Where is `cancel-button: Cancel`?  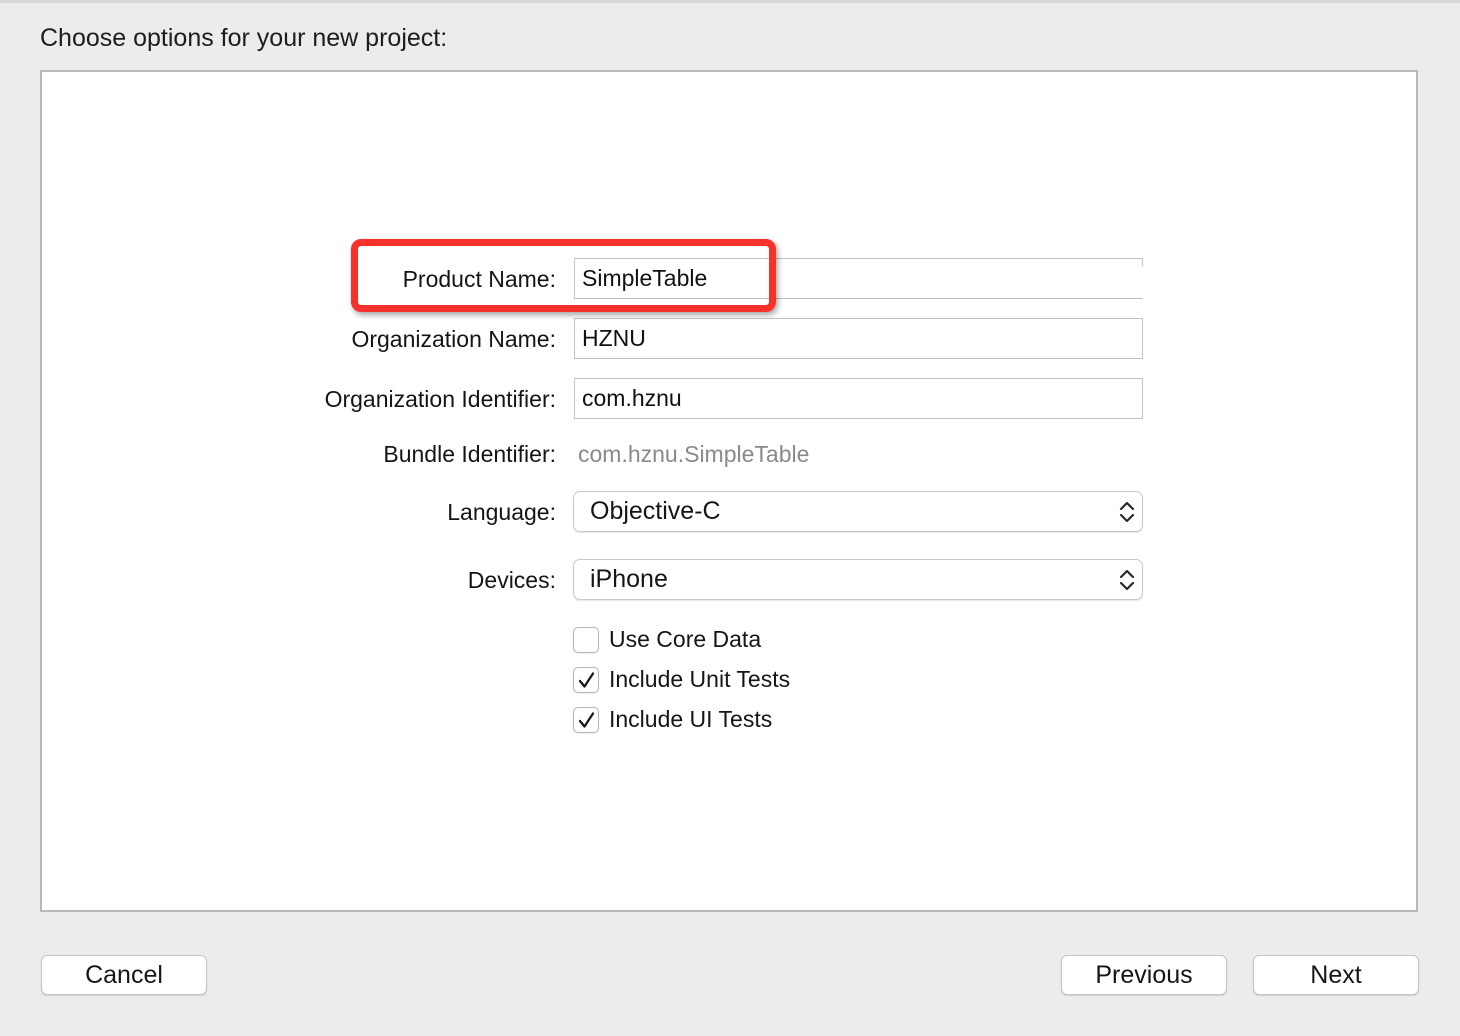
cancel-button: Cancel is located at coordinates (124, 975).